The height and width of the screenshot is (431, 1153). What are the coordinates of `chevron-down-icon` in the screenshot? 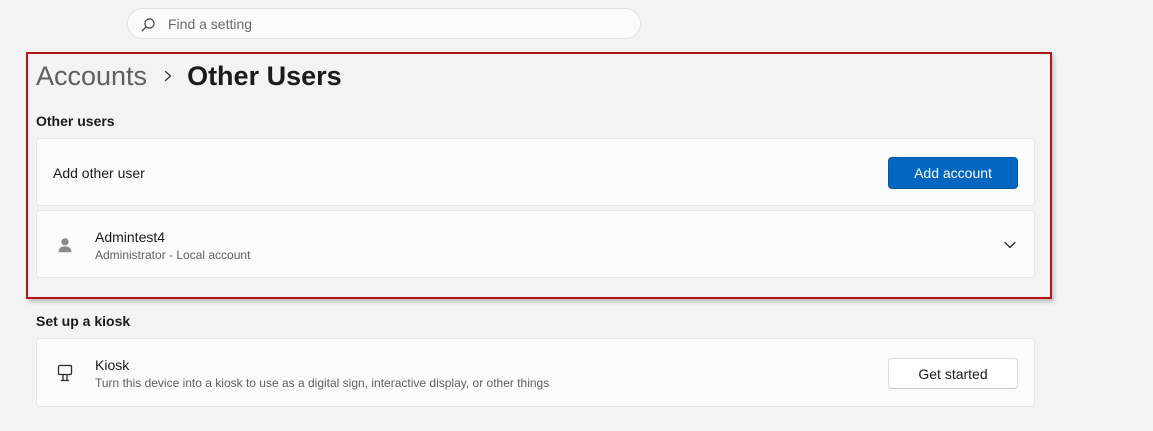 It's located at (1010, 245).